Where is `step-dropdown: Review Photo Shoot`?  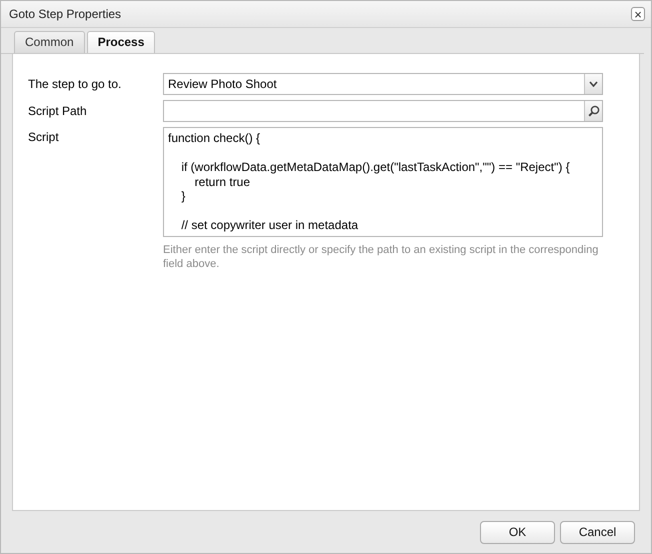
step-dropdown: Review Photo Shoot is located at coordinates (383, 84).